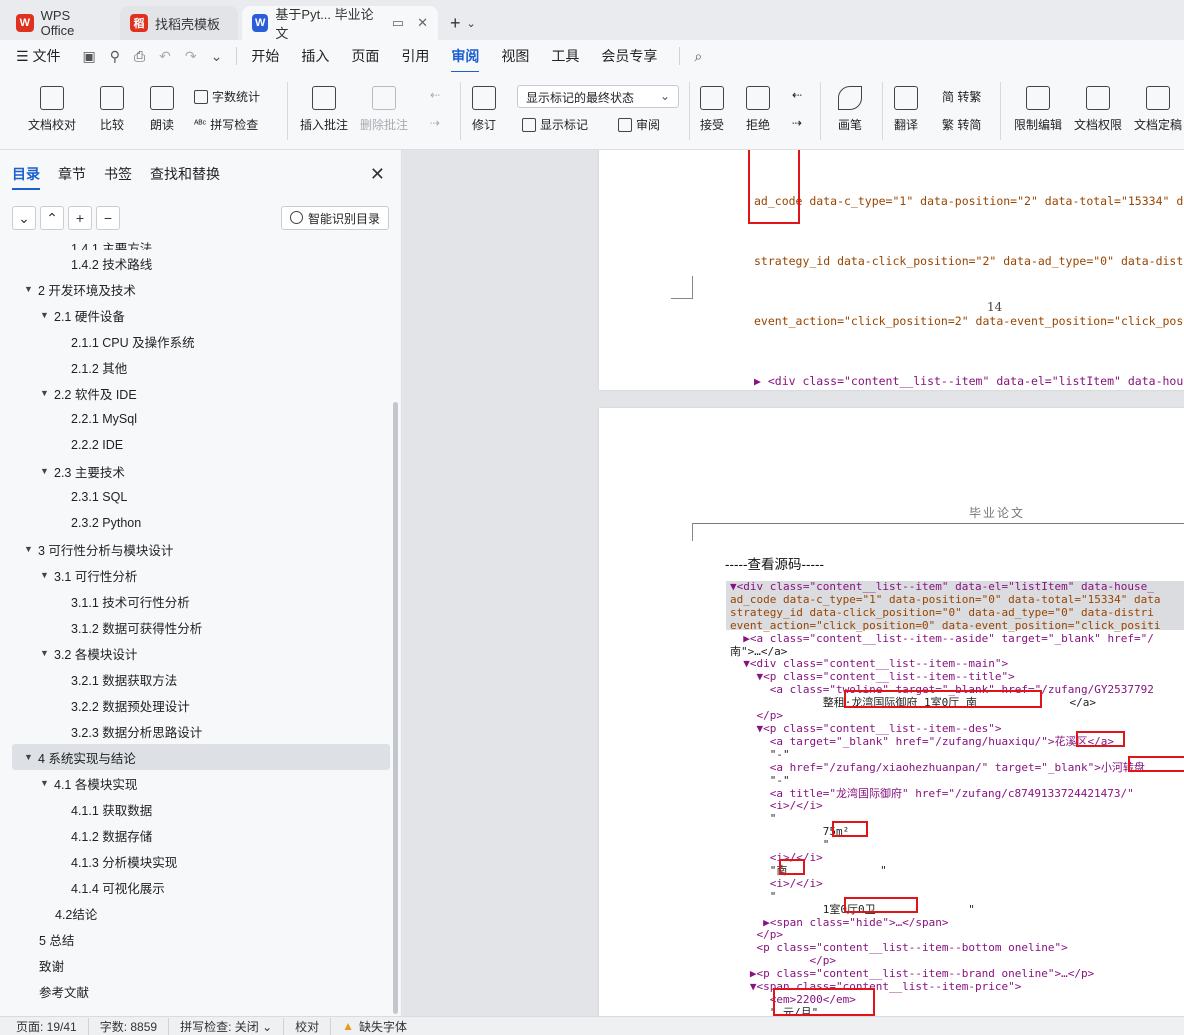 Image resolution: width=1184 pixels, height=1035 pixels. What do you see at coordinates (52, 109) in the screenshot?
I see `proofread-button: 文档校对` at bounding box center [52, 109].